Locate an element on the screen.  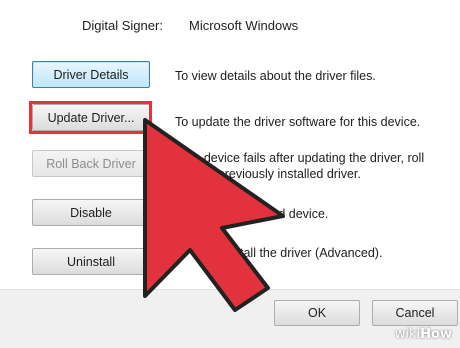
uninstall-description: tall the driver (Advanced). is located at coordinates (311, 253).